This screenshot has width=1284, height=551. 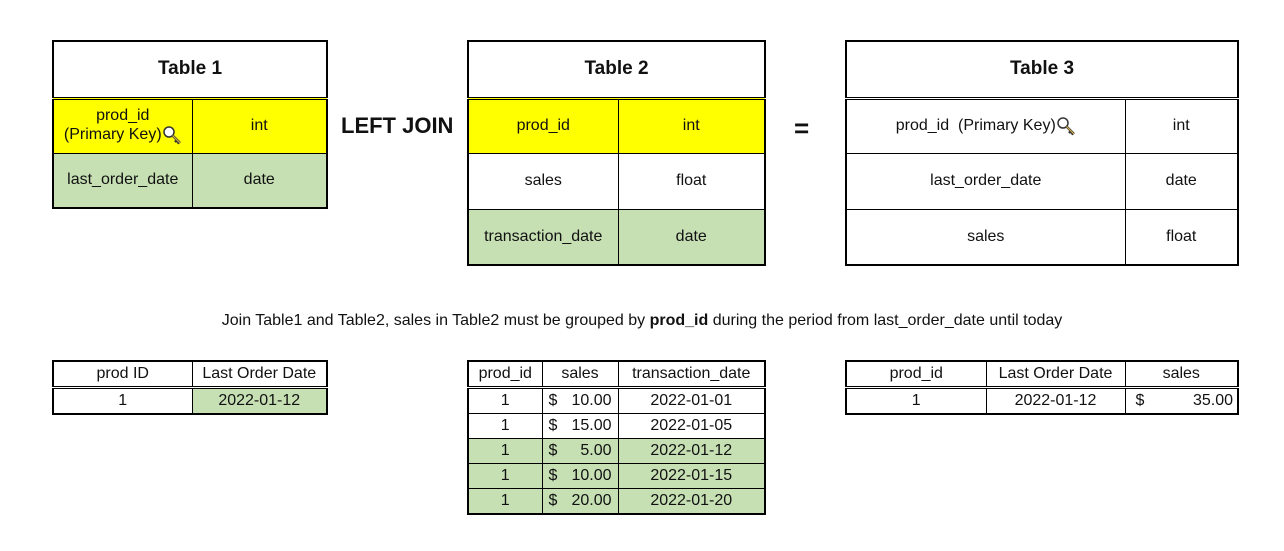 I want to click on table3-field-last-order-date: last_order_date, so click(x=985, y=181).